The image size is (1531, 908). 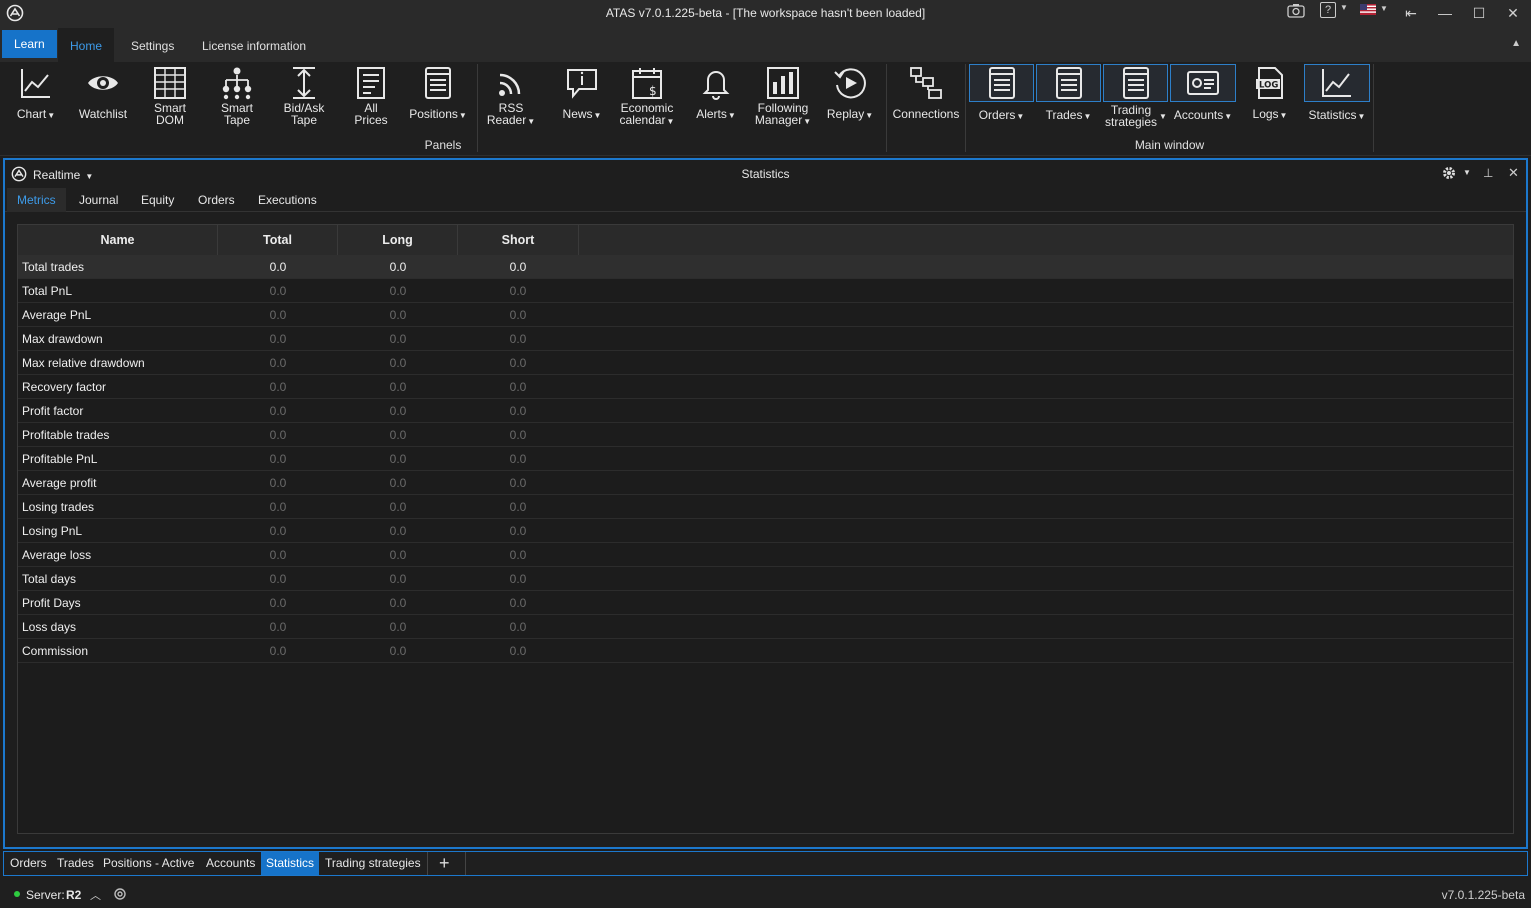 What do you see at coordinates (237, 98) in the screenshot?
I see `smart-tape-button: Smart Tape` at bounding box center [237, 98].